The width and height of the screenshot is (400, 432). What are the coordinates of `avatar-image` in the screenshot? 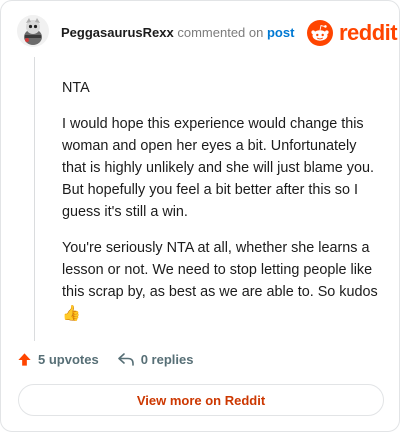 It's located at (33, 31).